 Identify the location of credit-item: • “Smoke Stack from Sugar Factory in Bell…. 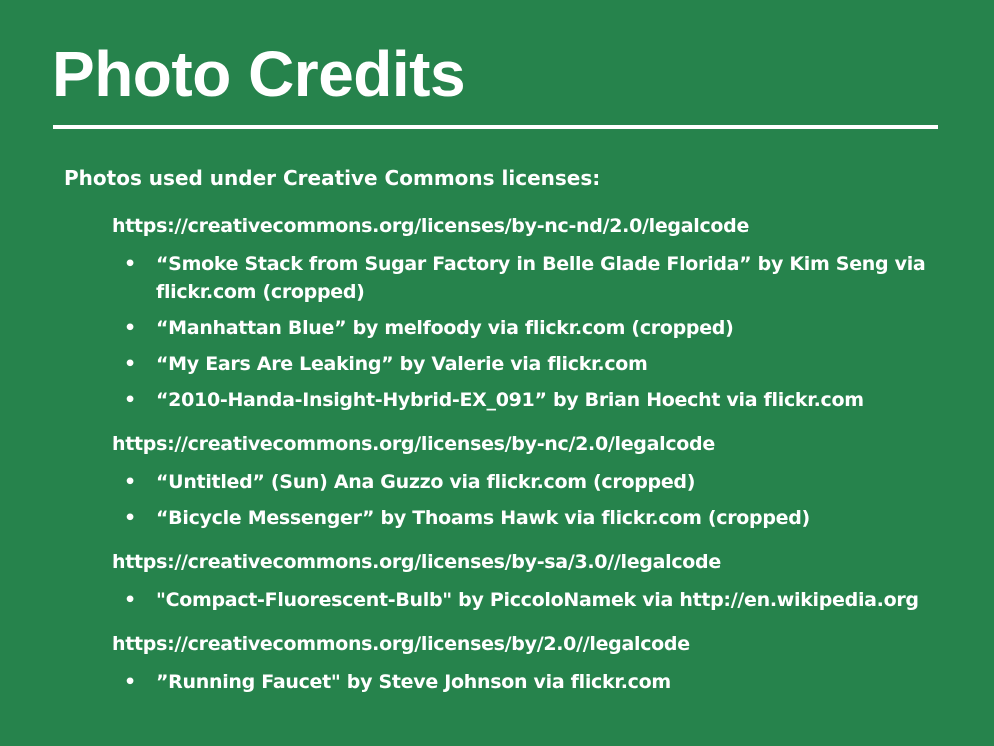
(527, 278).